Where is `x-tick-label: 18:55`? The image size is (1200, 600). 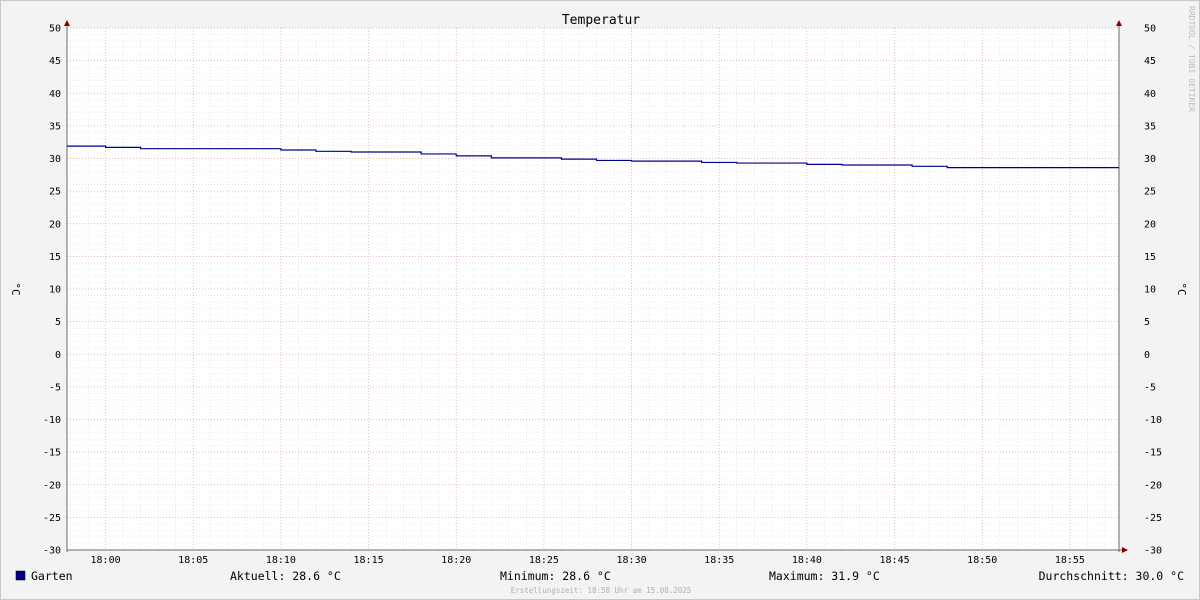 x-tick-label: 18:55 is located at coordinates (1070, 560).